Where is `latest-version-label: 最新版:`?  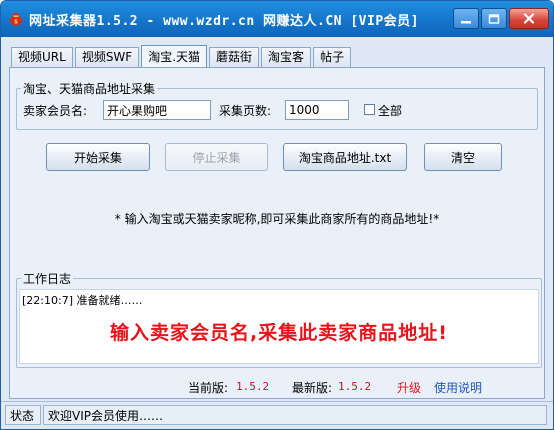 latest-version-label: 最新版: is located at coordinates (312, 388).